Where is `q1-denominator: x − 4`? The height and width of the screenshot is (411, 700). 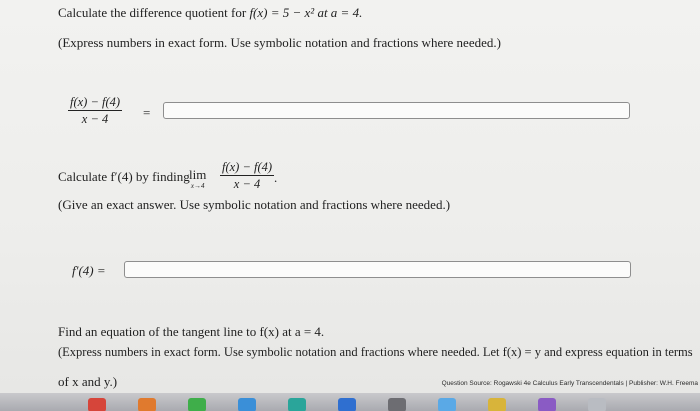 q1-denominator: x − 4 is located at coordinates (95, 119).